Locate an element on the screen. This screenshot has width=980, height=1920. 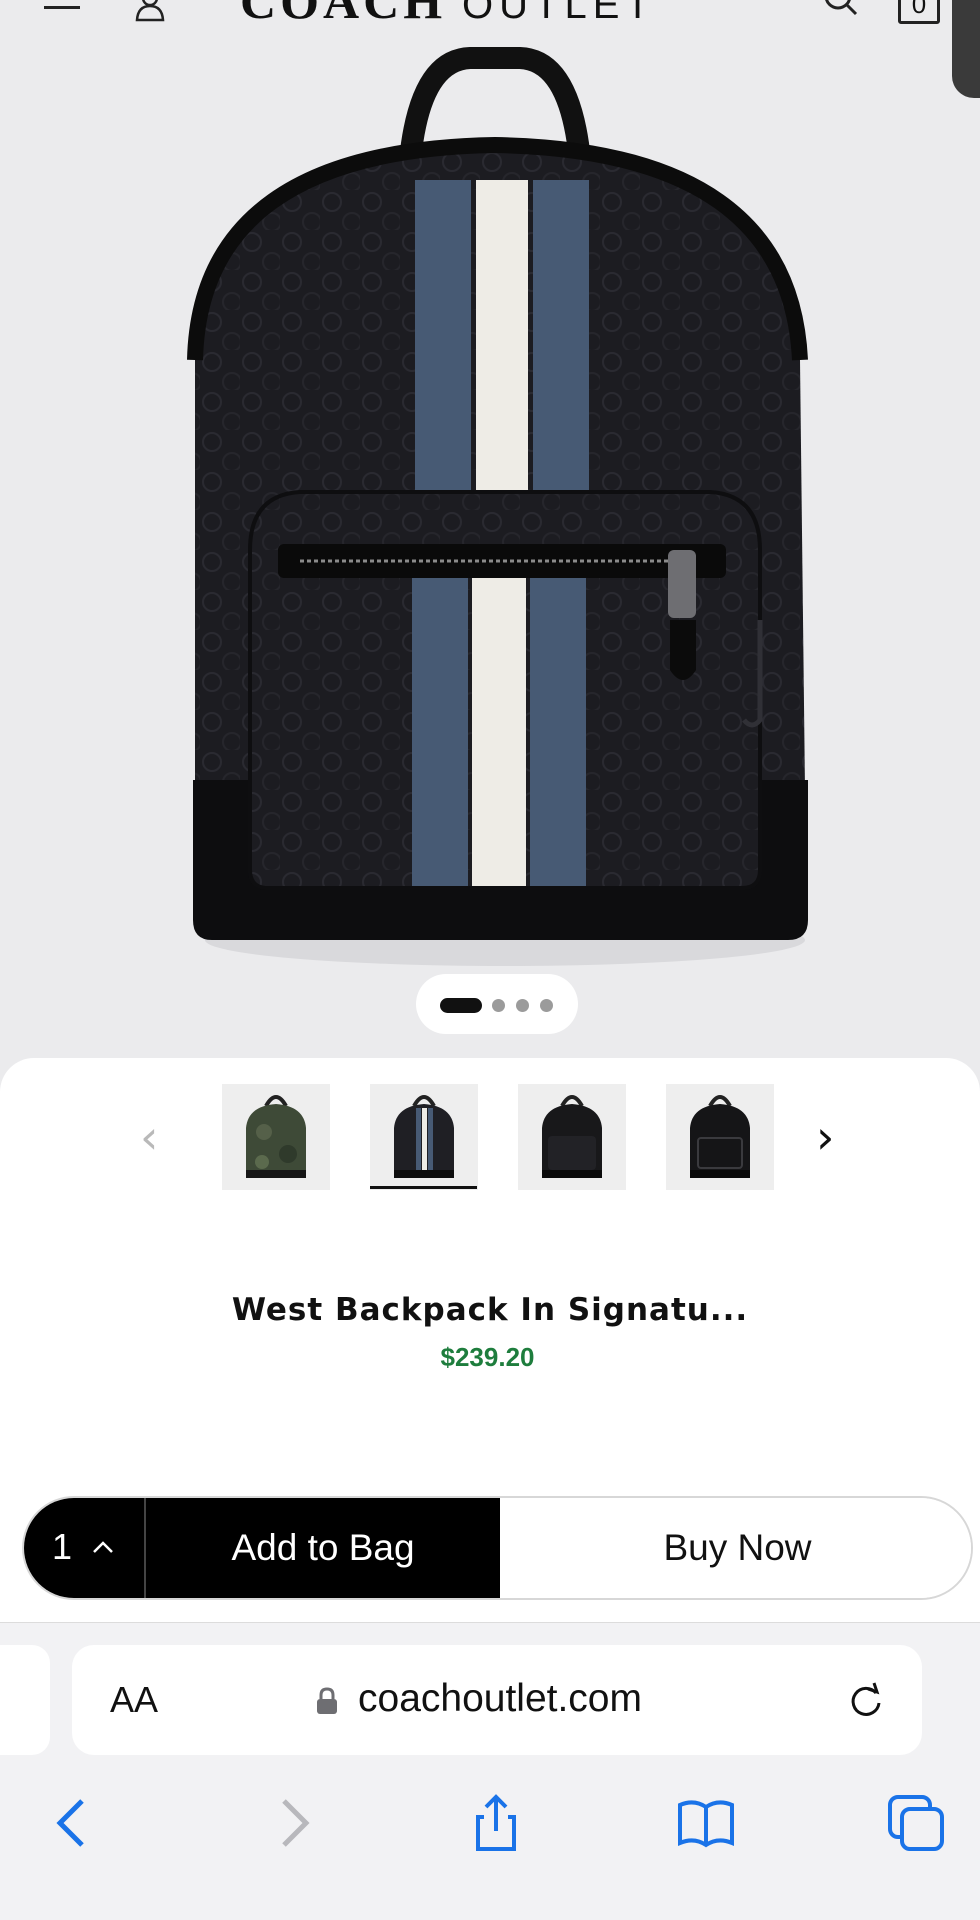
purchase-bar: 1 Add to Bag Buy Now is located at coordinates (497, 1548).